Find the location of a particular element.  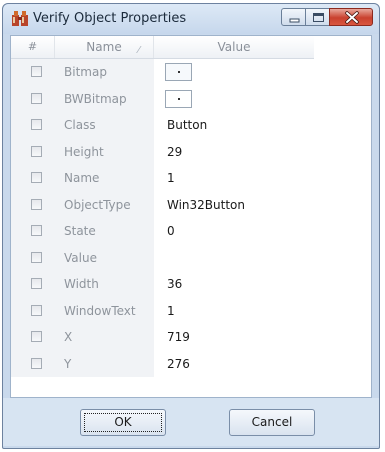

table-row: Name 1 is located at coordinates (162, 178).